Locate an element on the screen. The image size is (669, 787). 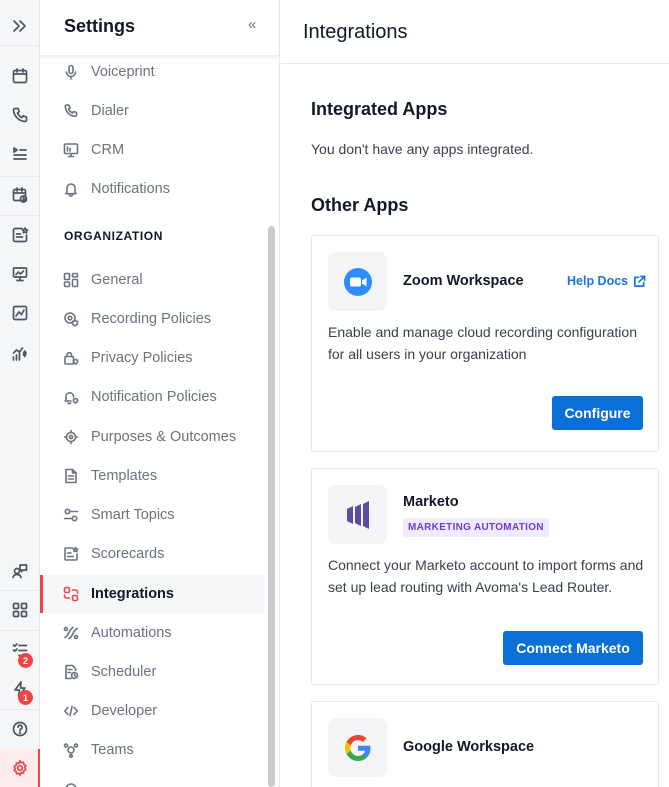
alerts-count-badge: 1 is located at coordinates (25, 697).